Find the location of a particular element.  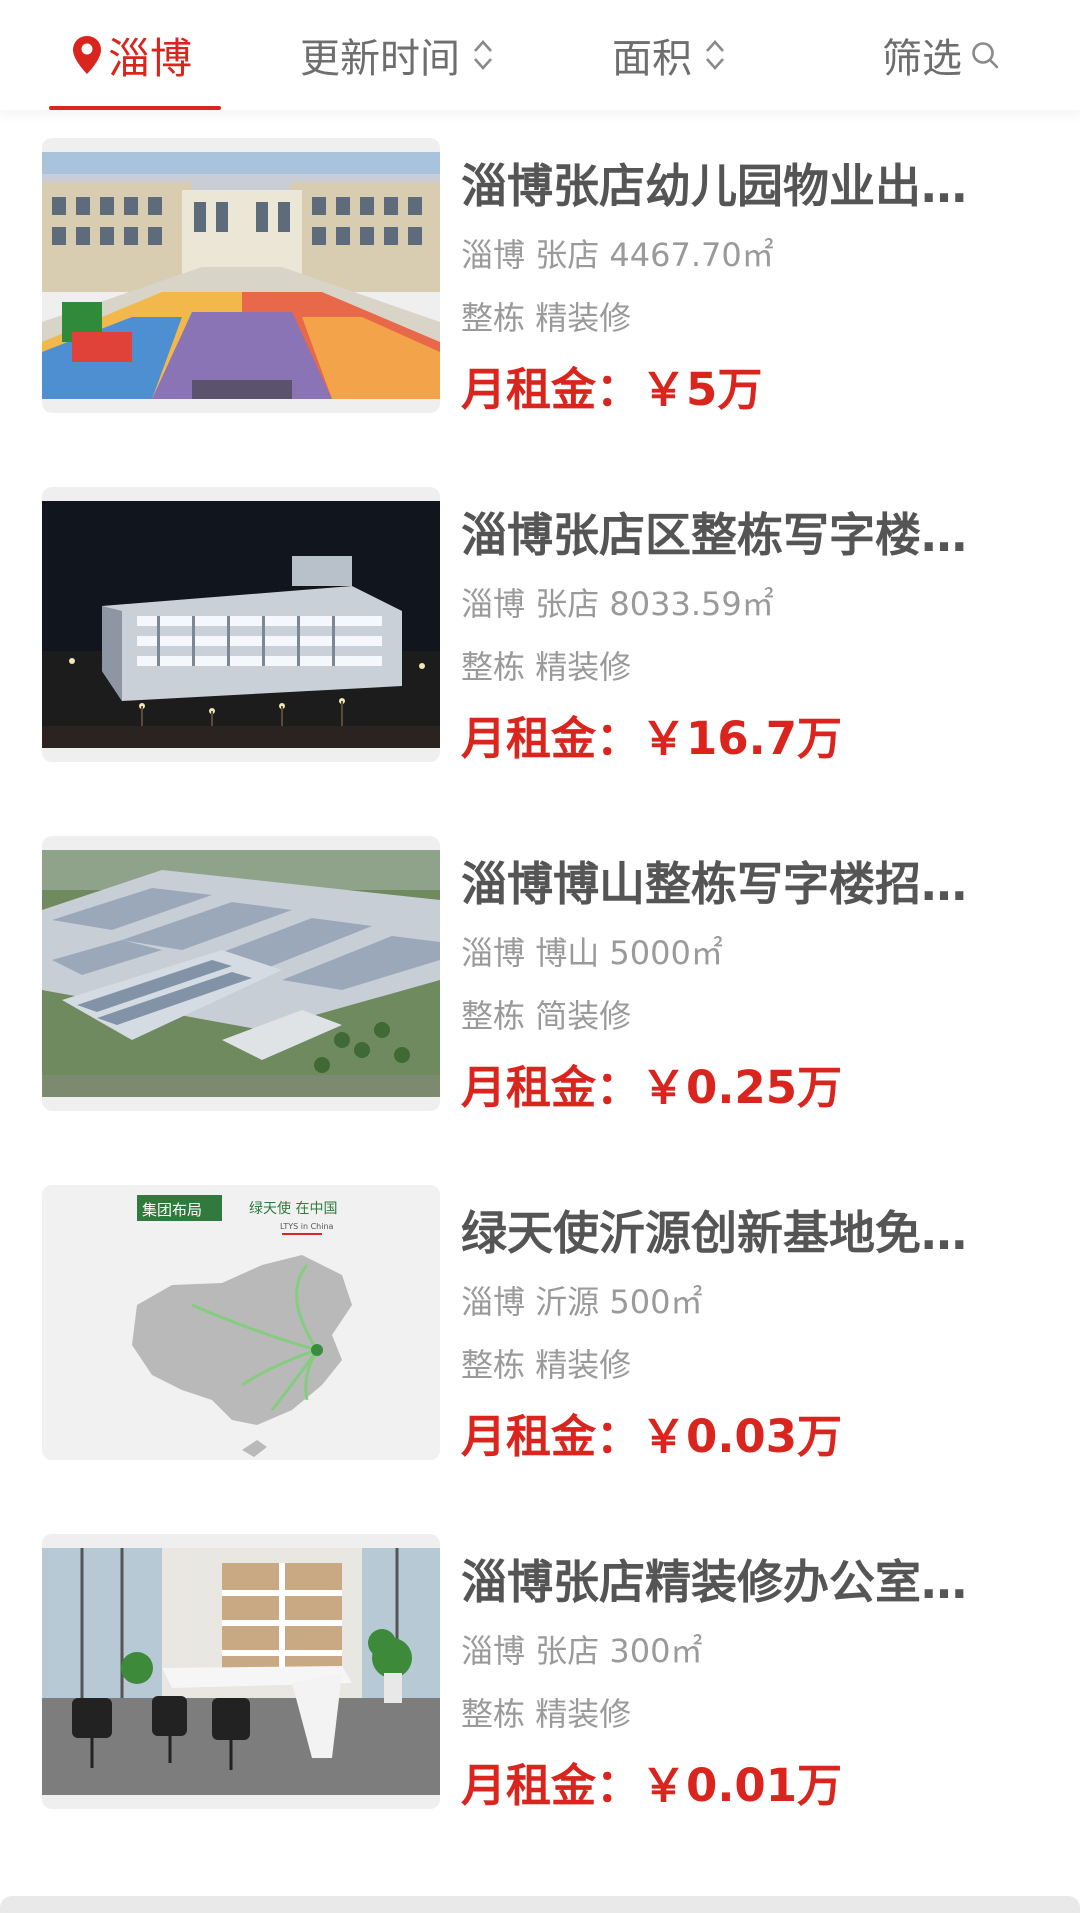

listing-price: 月租金：￥5万 is located at coordinates (611, 390).